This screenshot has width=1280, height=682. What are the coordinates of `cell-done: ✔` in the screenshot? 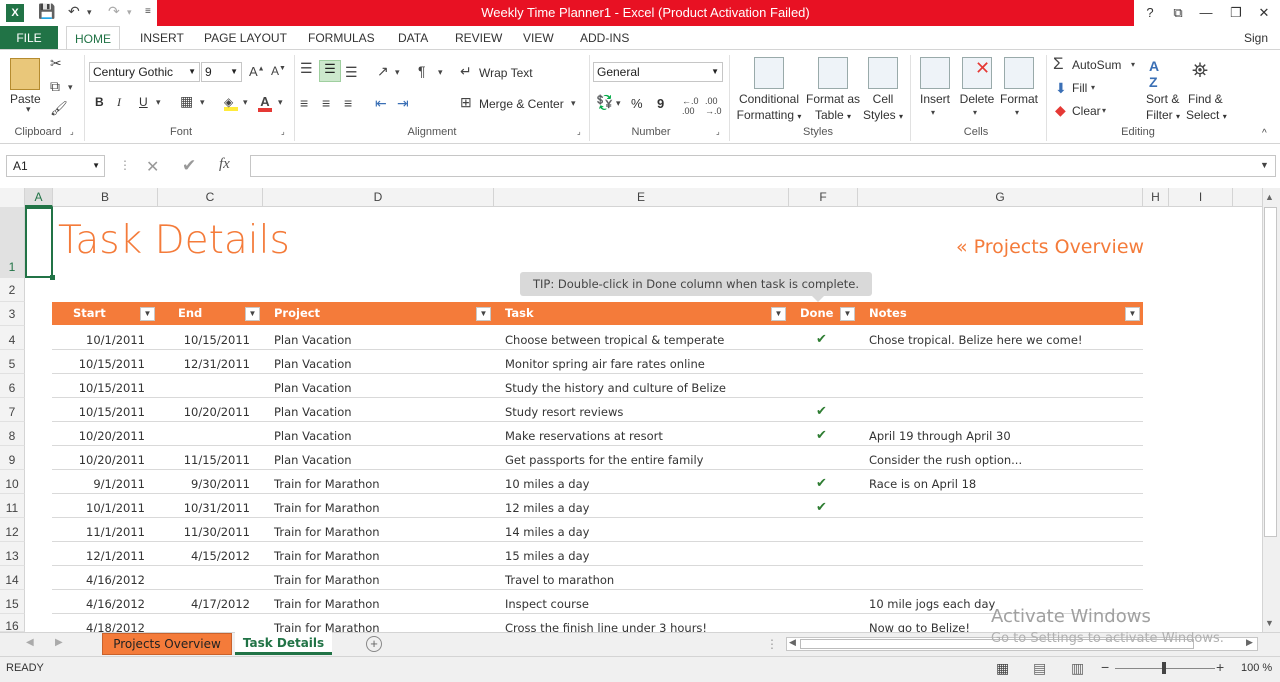 It's located at (821, 435).